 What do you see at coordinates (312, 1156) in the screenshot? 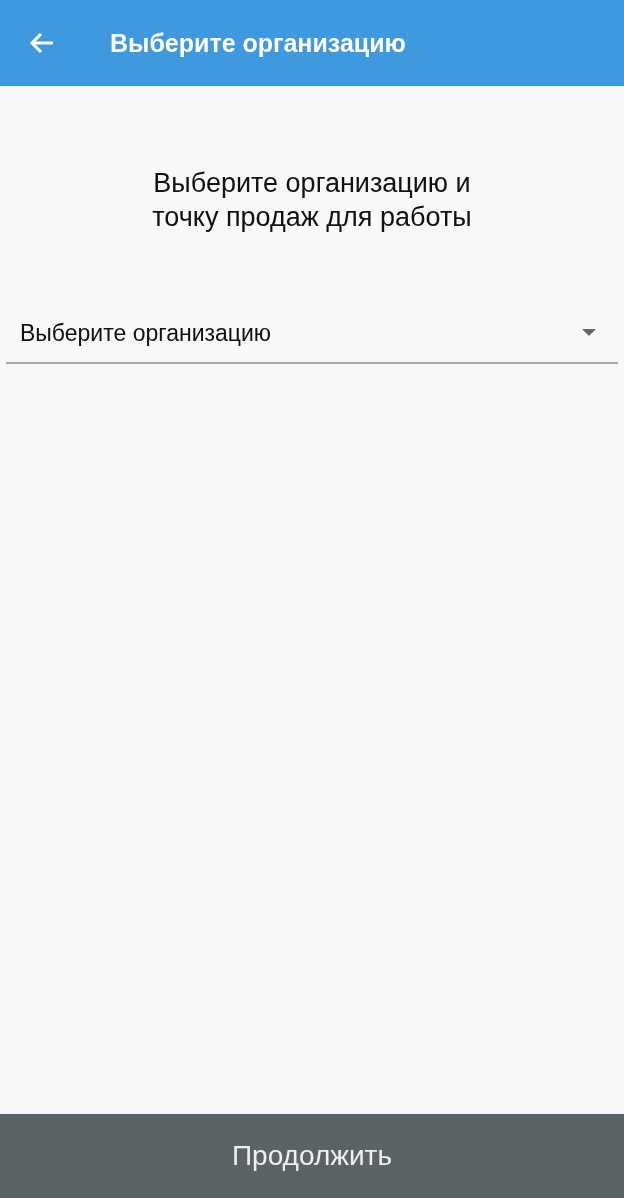
I see `continue-button: Продолжить` at bounding box center [312, 1156].